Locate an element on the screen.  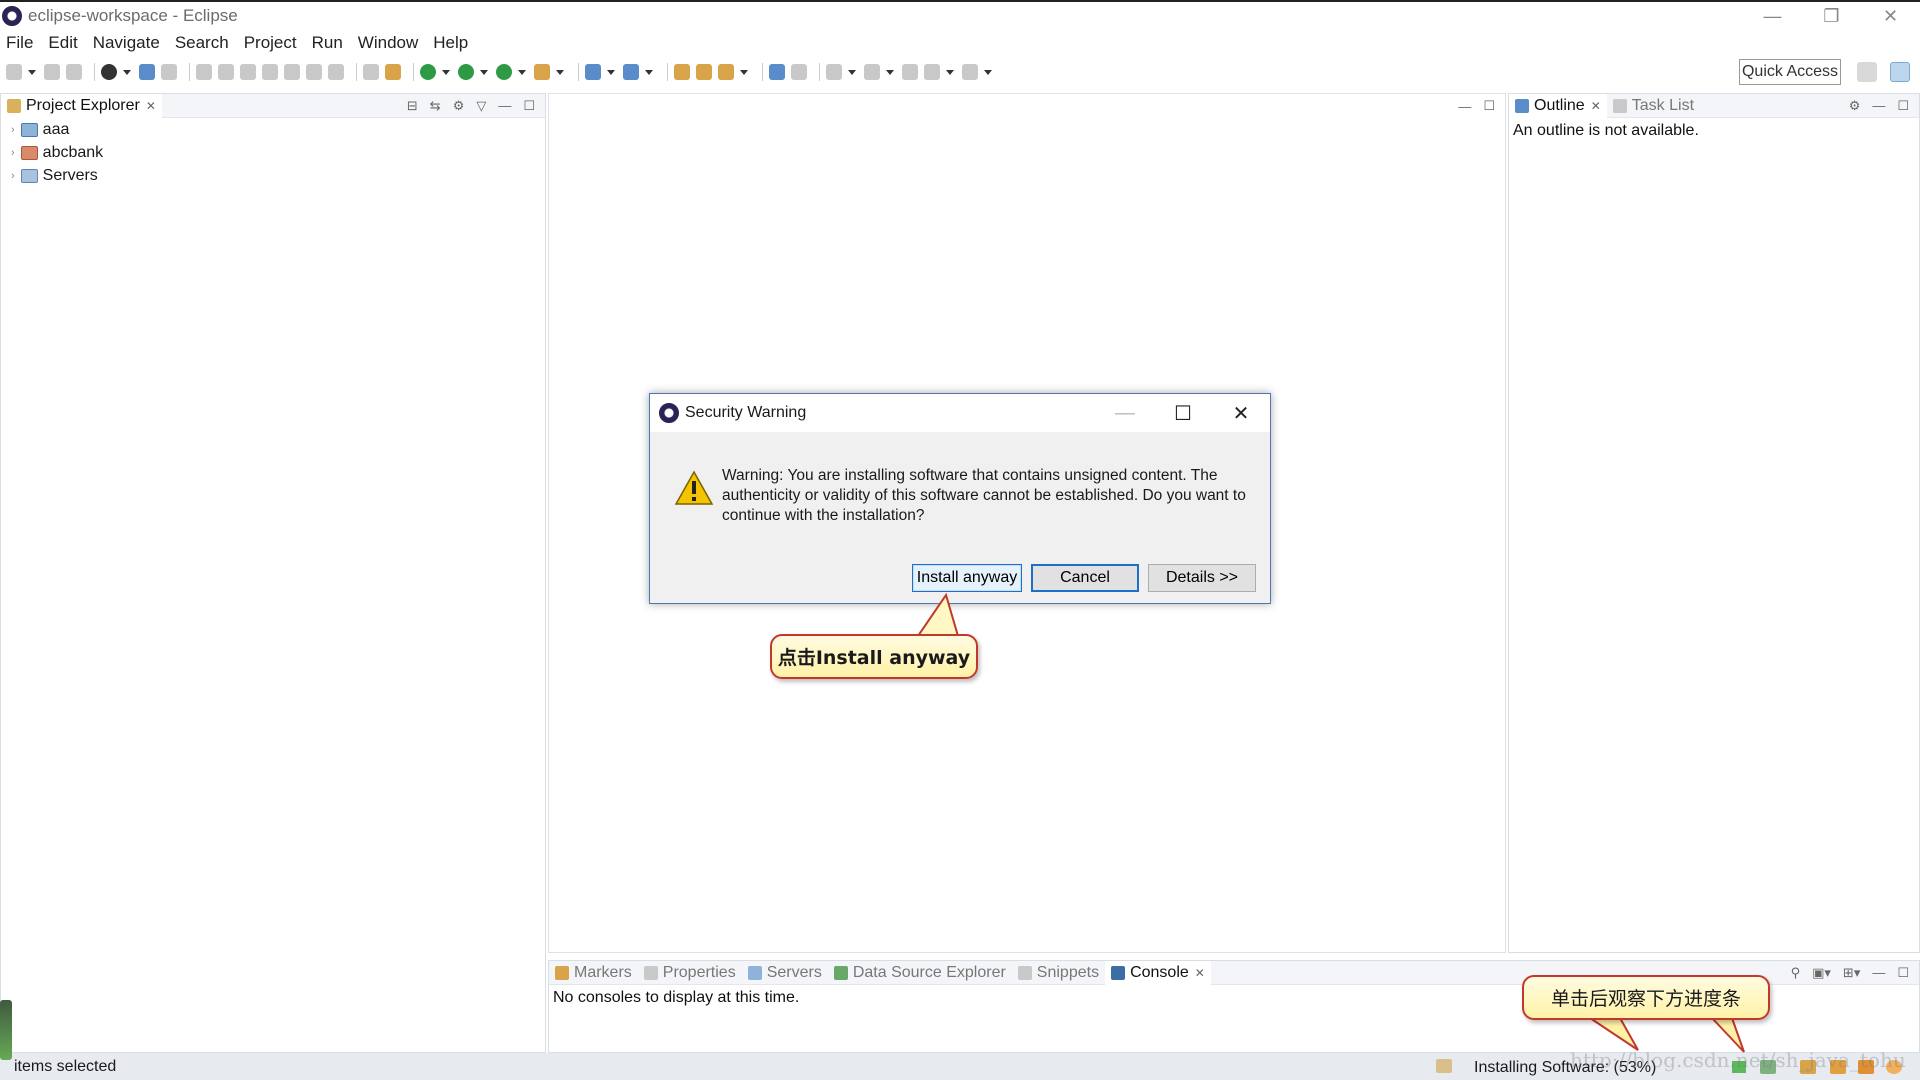
tab-properties: Properties is located at coordinates (690, 973).